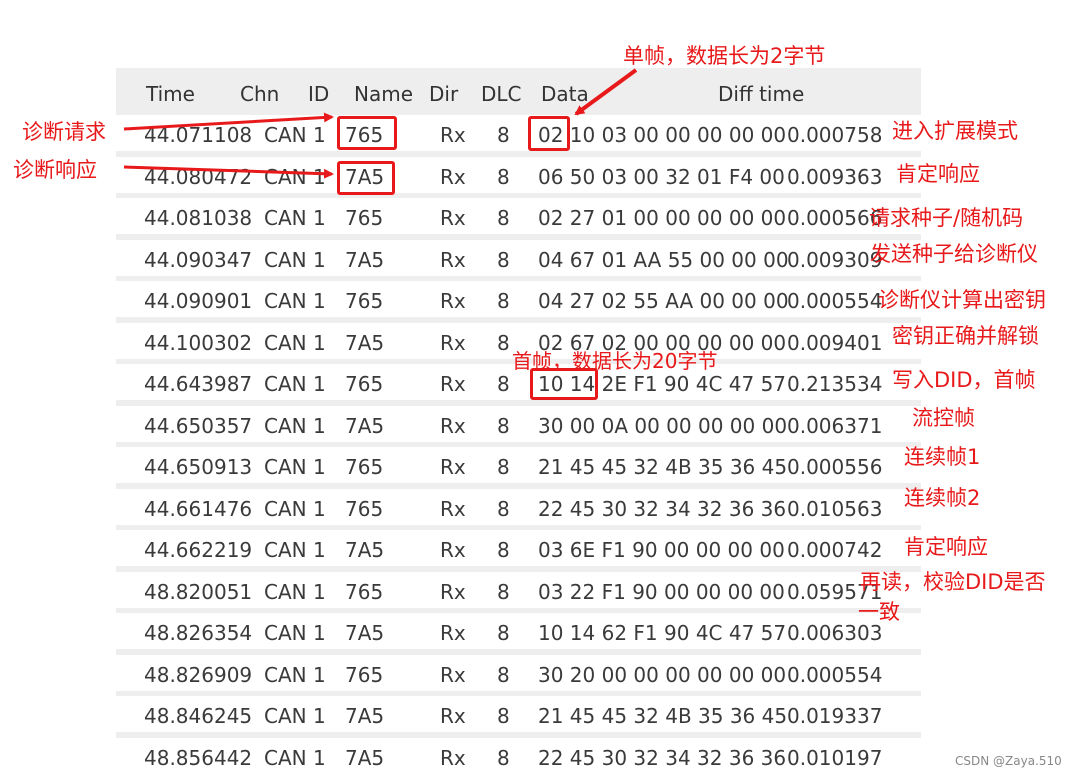 The image size is (1078, 781). Describe the element at coordinates (835, 176) in the screenshot. I see `cell-diff-time: 0.009363` at that location.